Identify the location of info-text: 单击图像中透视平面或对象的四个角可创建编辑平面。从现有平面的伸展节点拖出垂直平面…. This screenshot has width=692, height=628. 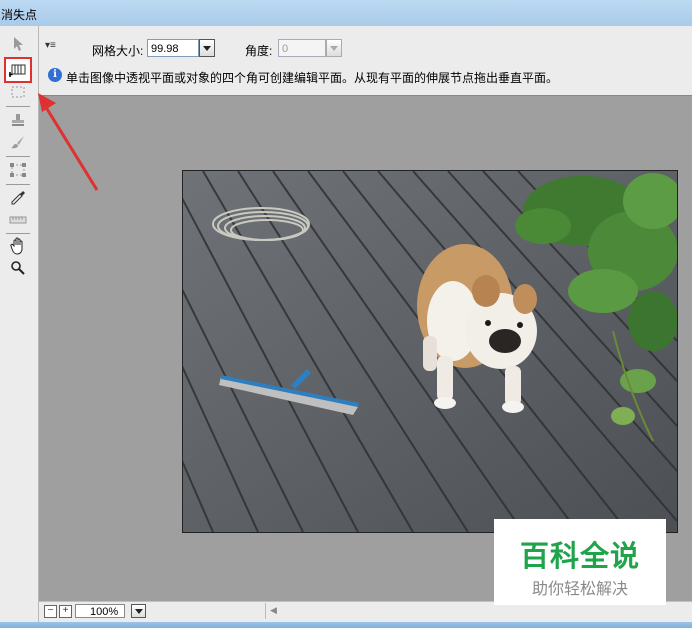
(312, 78).